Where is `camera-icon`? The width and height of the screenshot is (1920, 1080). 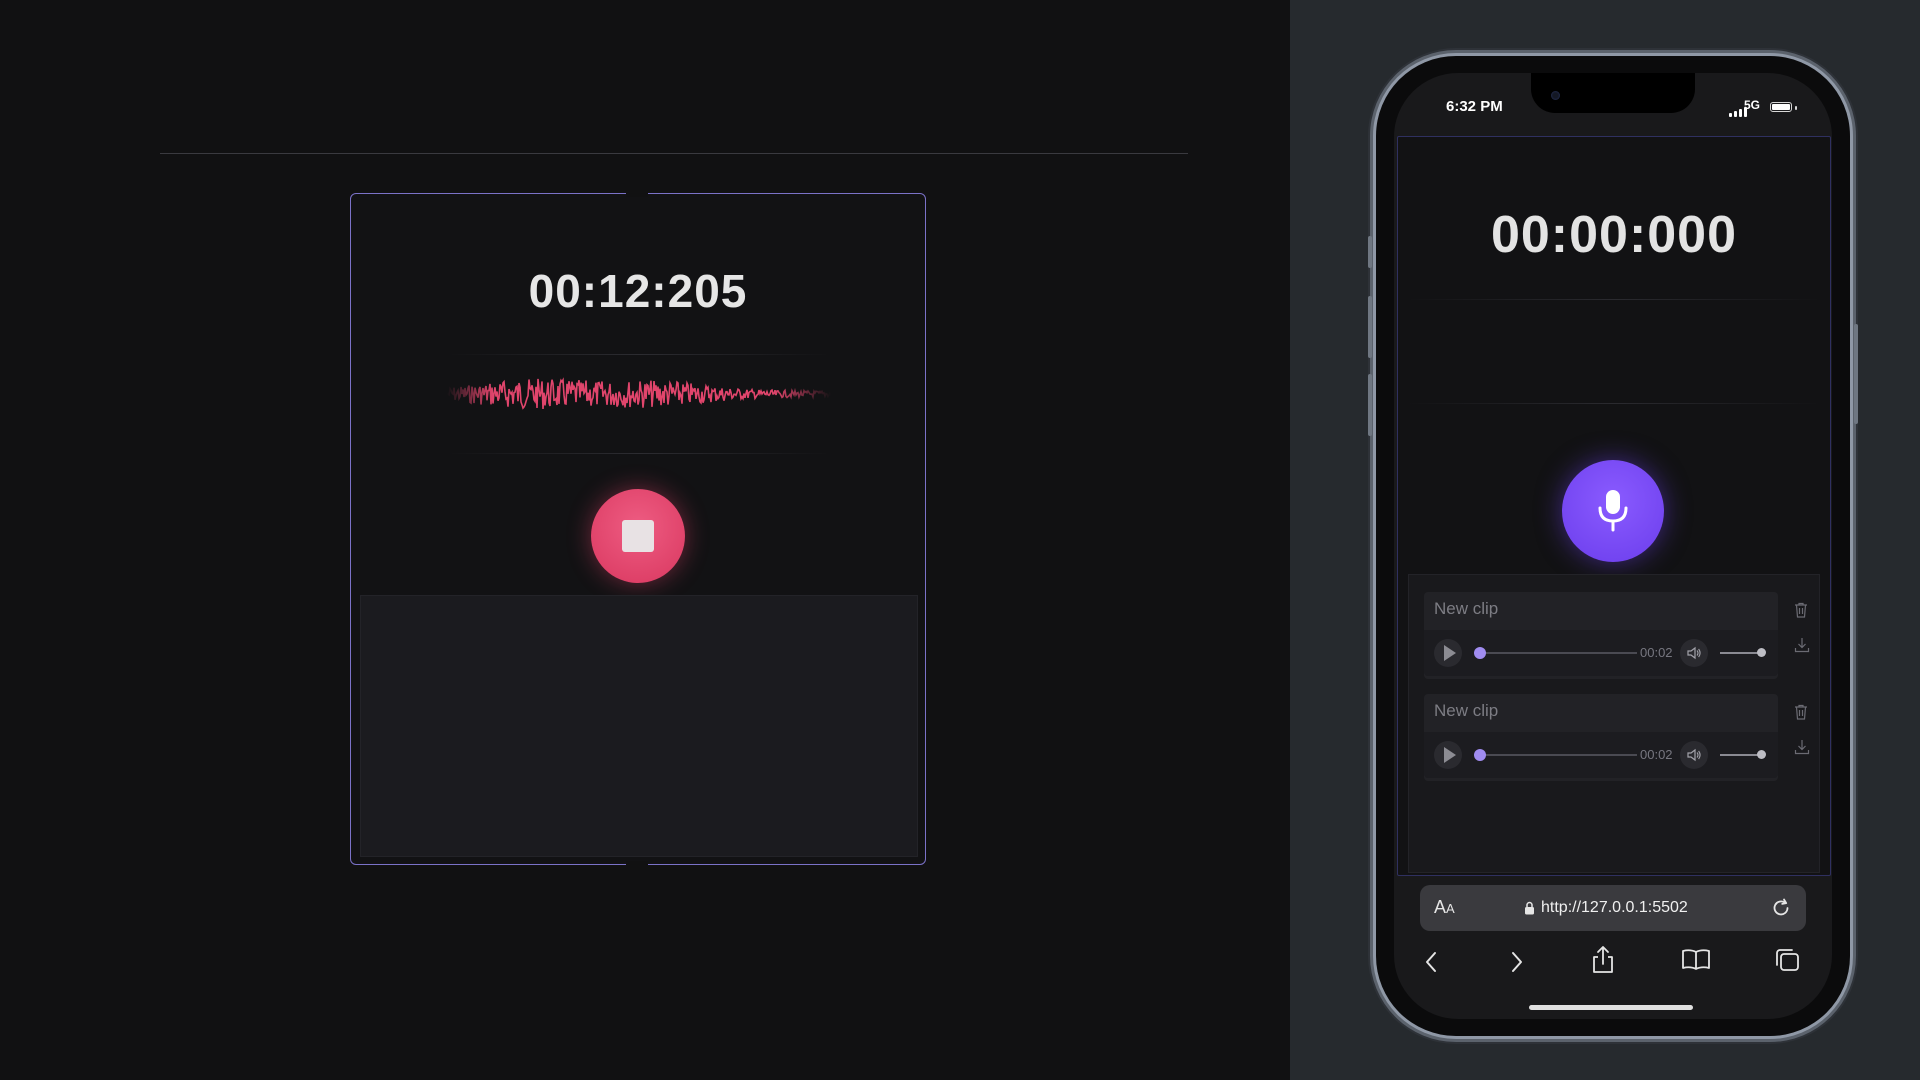 camera-icon is located at coordinates (1555, 95).